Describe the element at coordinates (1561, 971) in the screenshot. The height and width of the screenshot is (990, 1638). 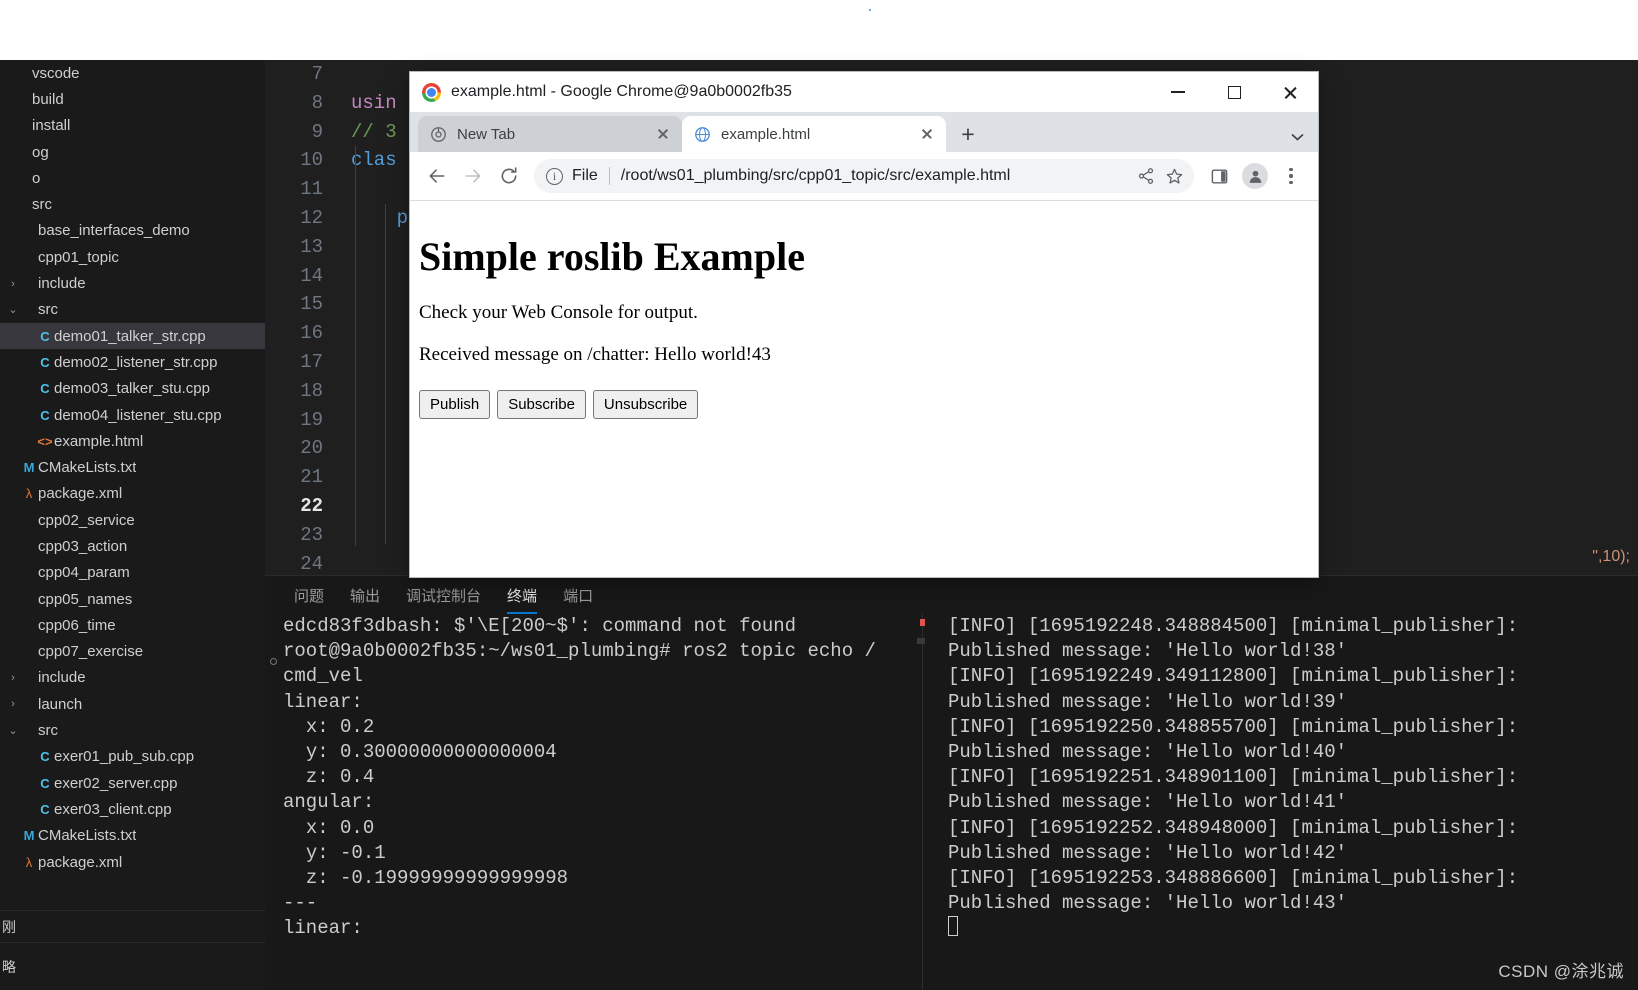
I see `csdn-watermark: CSDN @涂兆诚` at that location.